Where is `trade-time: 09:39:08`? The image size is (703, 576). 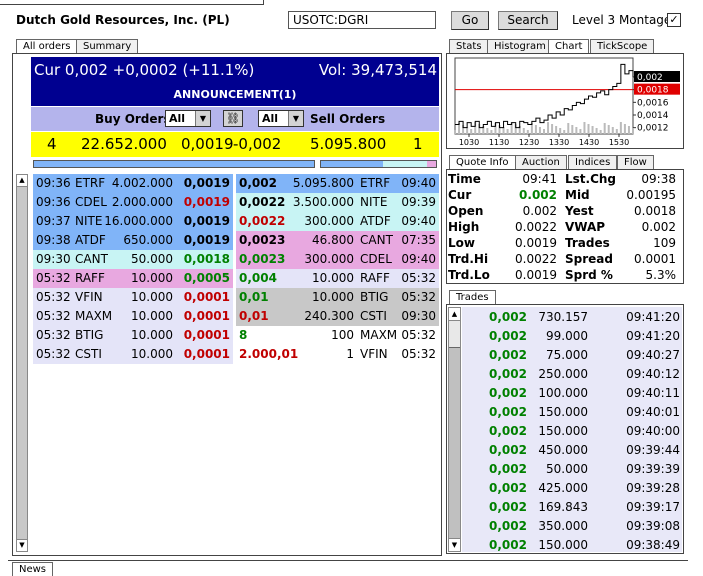
trade-time: 09:39:08 is located at coordinates (653, 526).